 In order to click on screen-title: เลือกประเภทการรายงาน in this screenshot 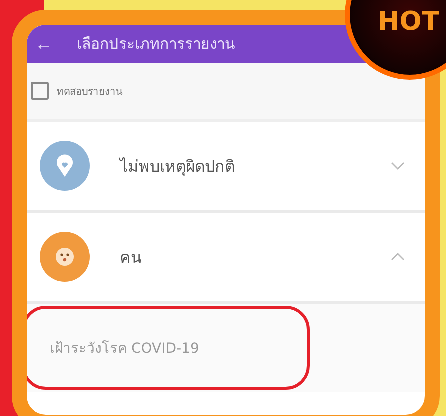, I will do `click(156, 44)`.